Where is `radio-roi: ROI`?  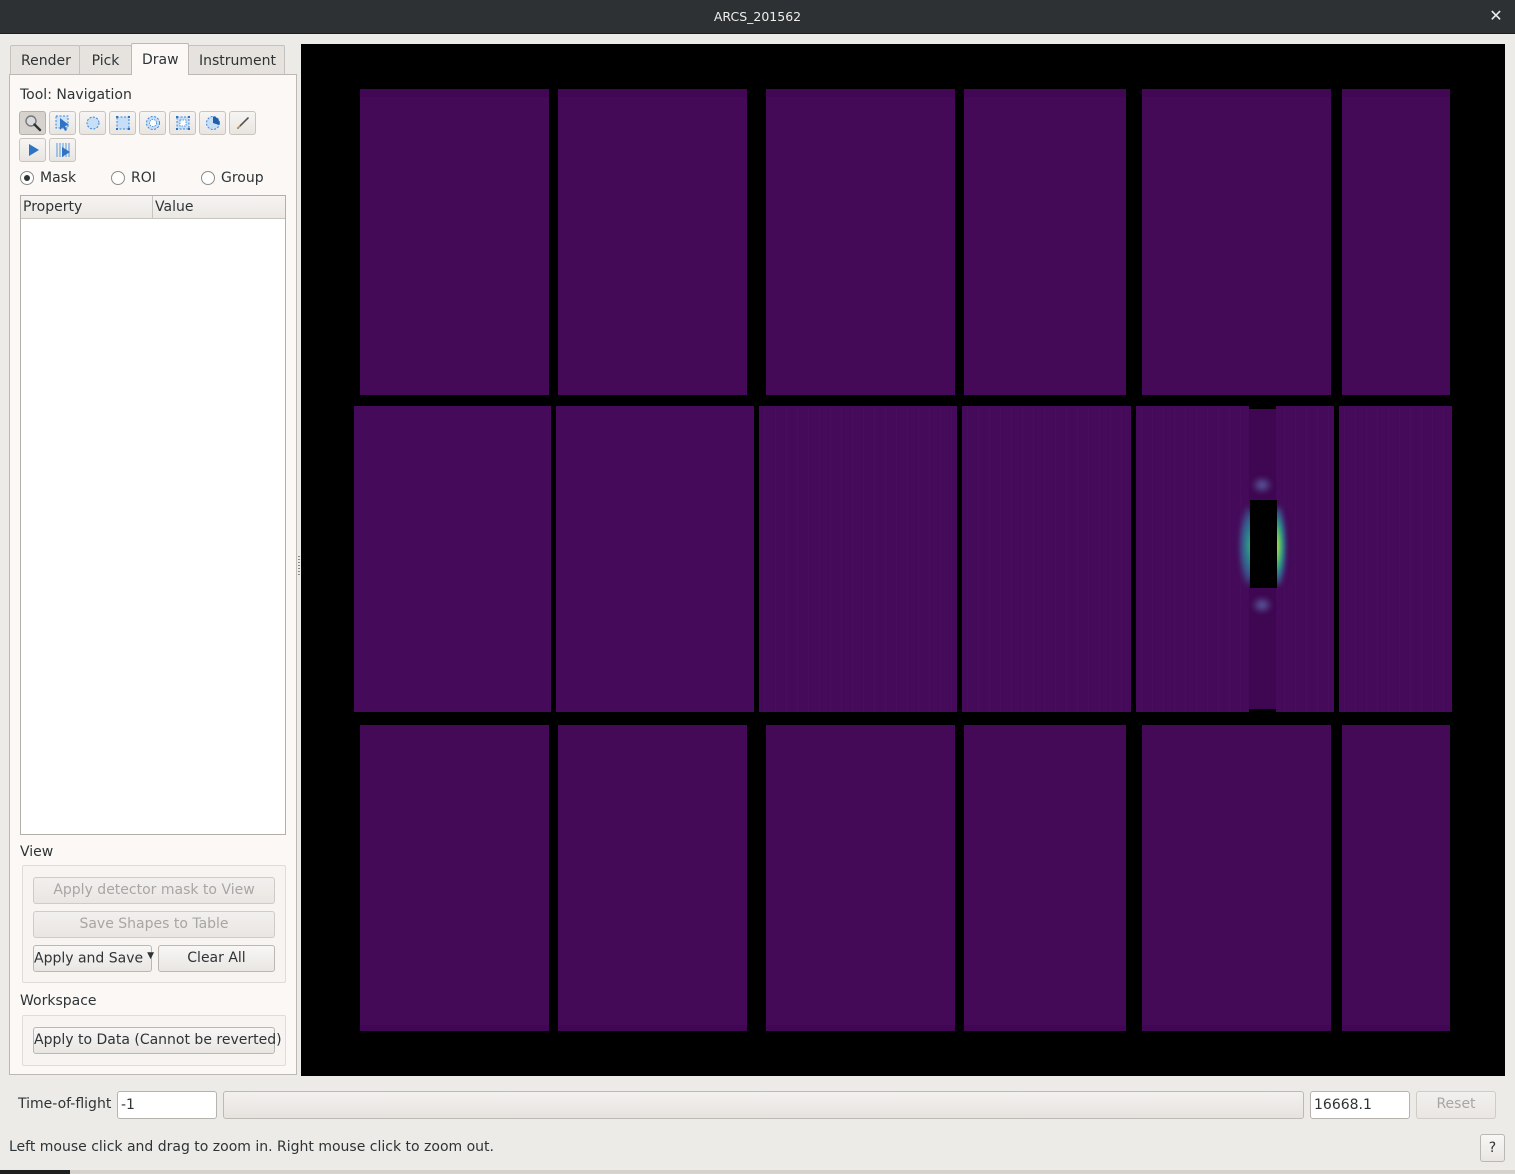 radio-roi: ROI is located at coordinates (133, 178).